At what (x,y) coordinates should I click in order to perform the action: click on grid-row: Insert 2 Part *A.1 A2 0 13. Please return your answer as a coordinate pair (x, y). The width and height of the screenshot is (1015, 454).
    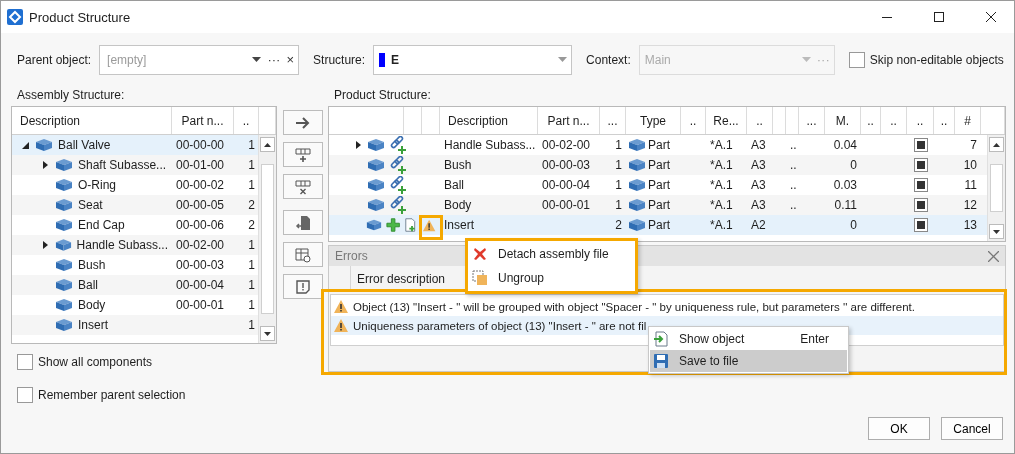
    Looking at the image, I should click on (658, 225).